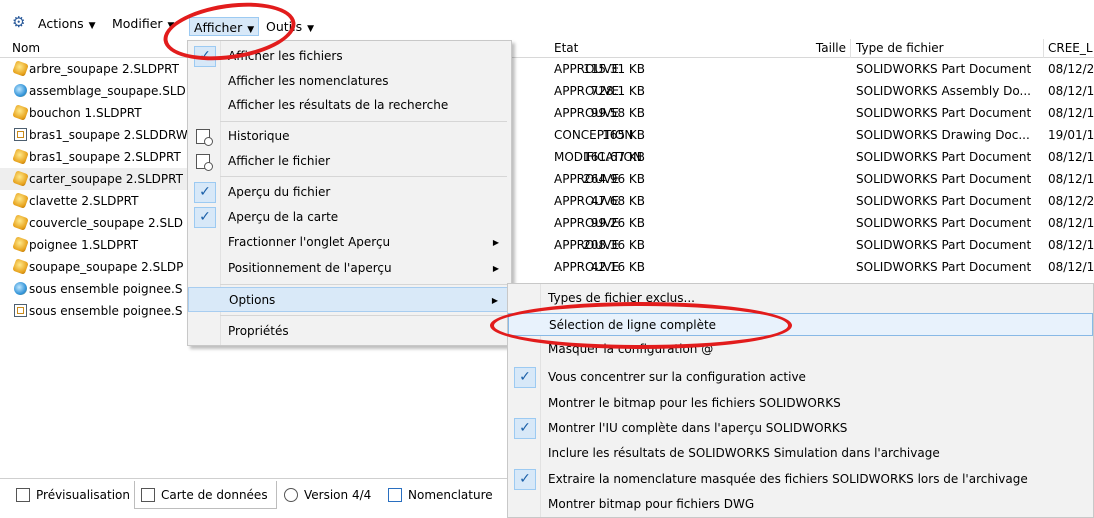  I want to click on file-name: bras1_soupape 2.SLDDRW, so click(108, 135).